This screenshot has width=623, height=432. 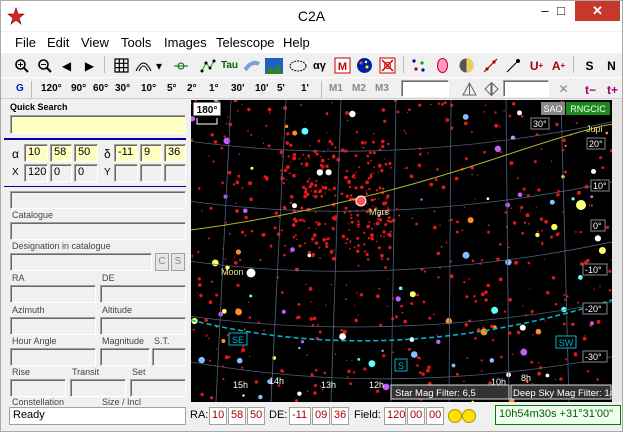 I want to click on messier-icon: M, so click(x=342, y=65).